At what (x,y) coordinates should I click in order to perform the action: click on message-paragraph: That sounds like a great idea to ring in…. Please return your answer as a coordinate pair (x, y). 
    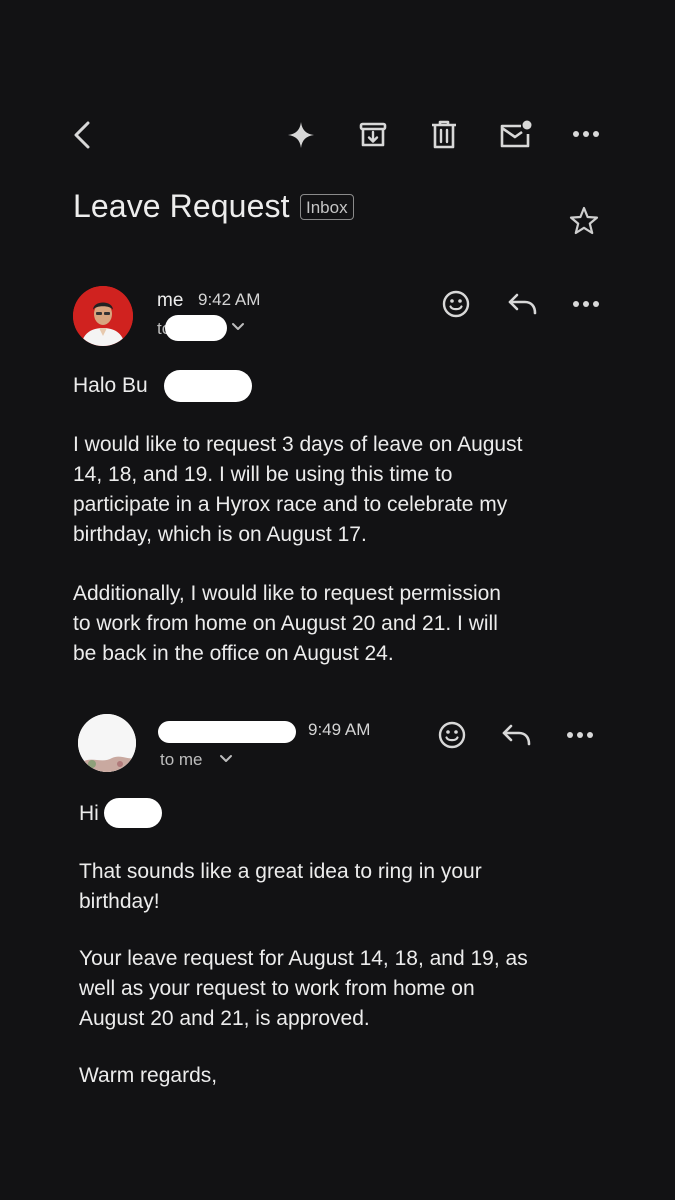
    Looking at the image, I should click on (280, 886).